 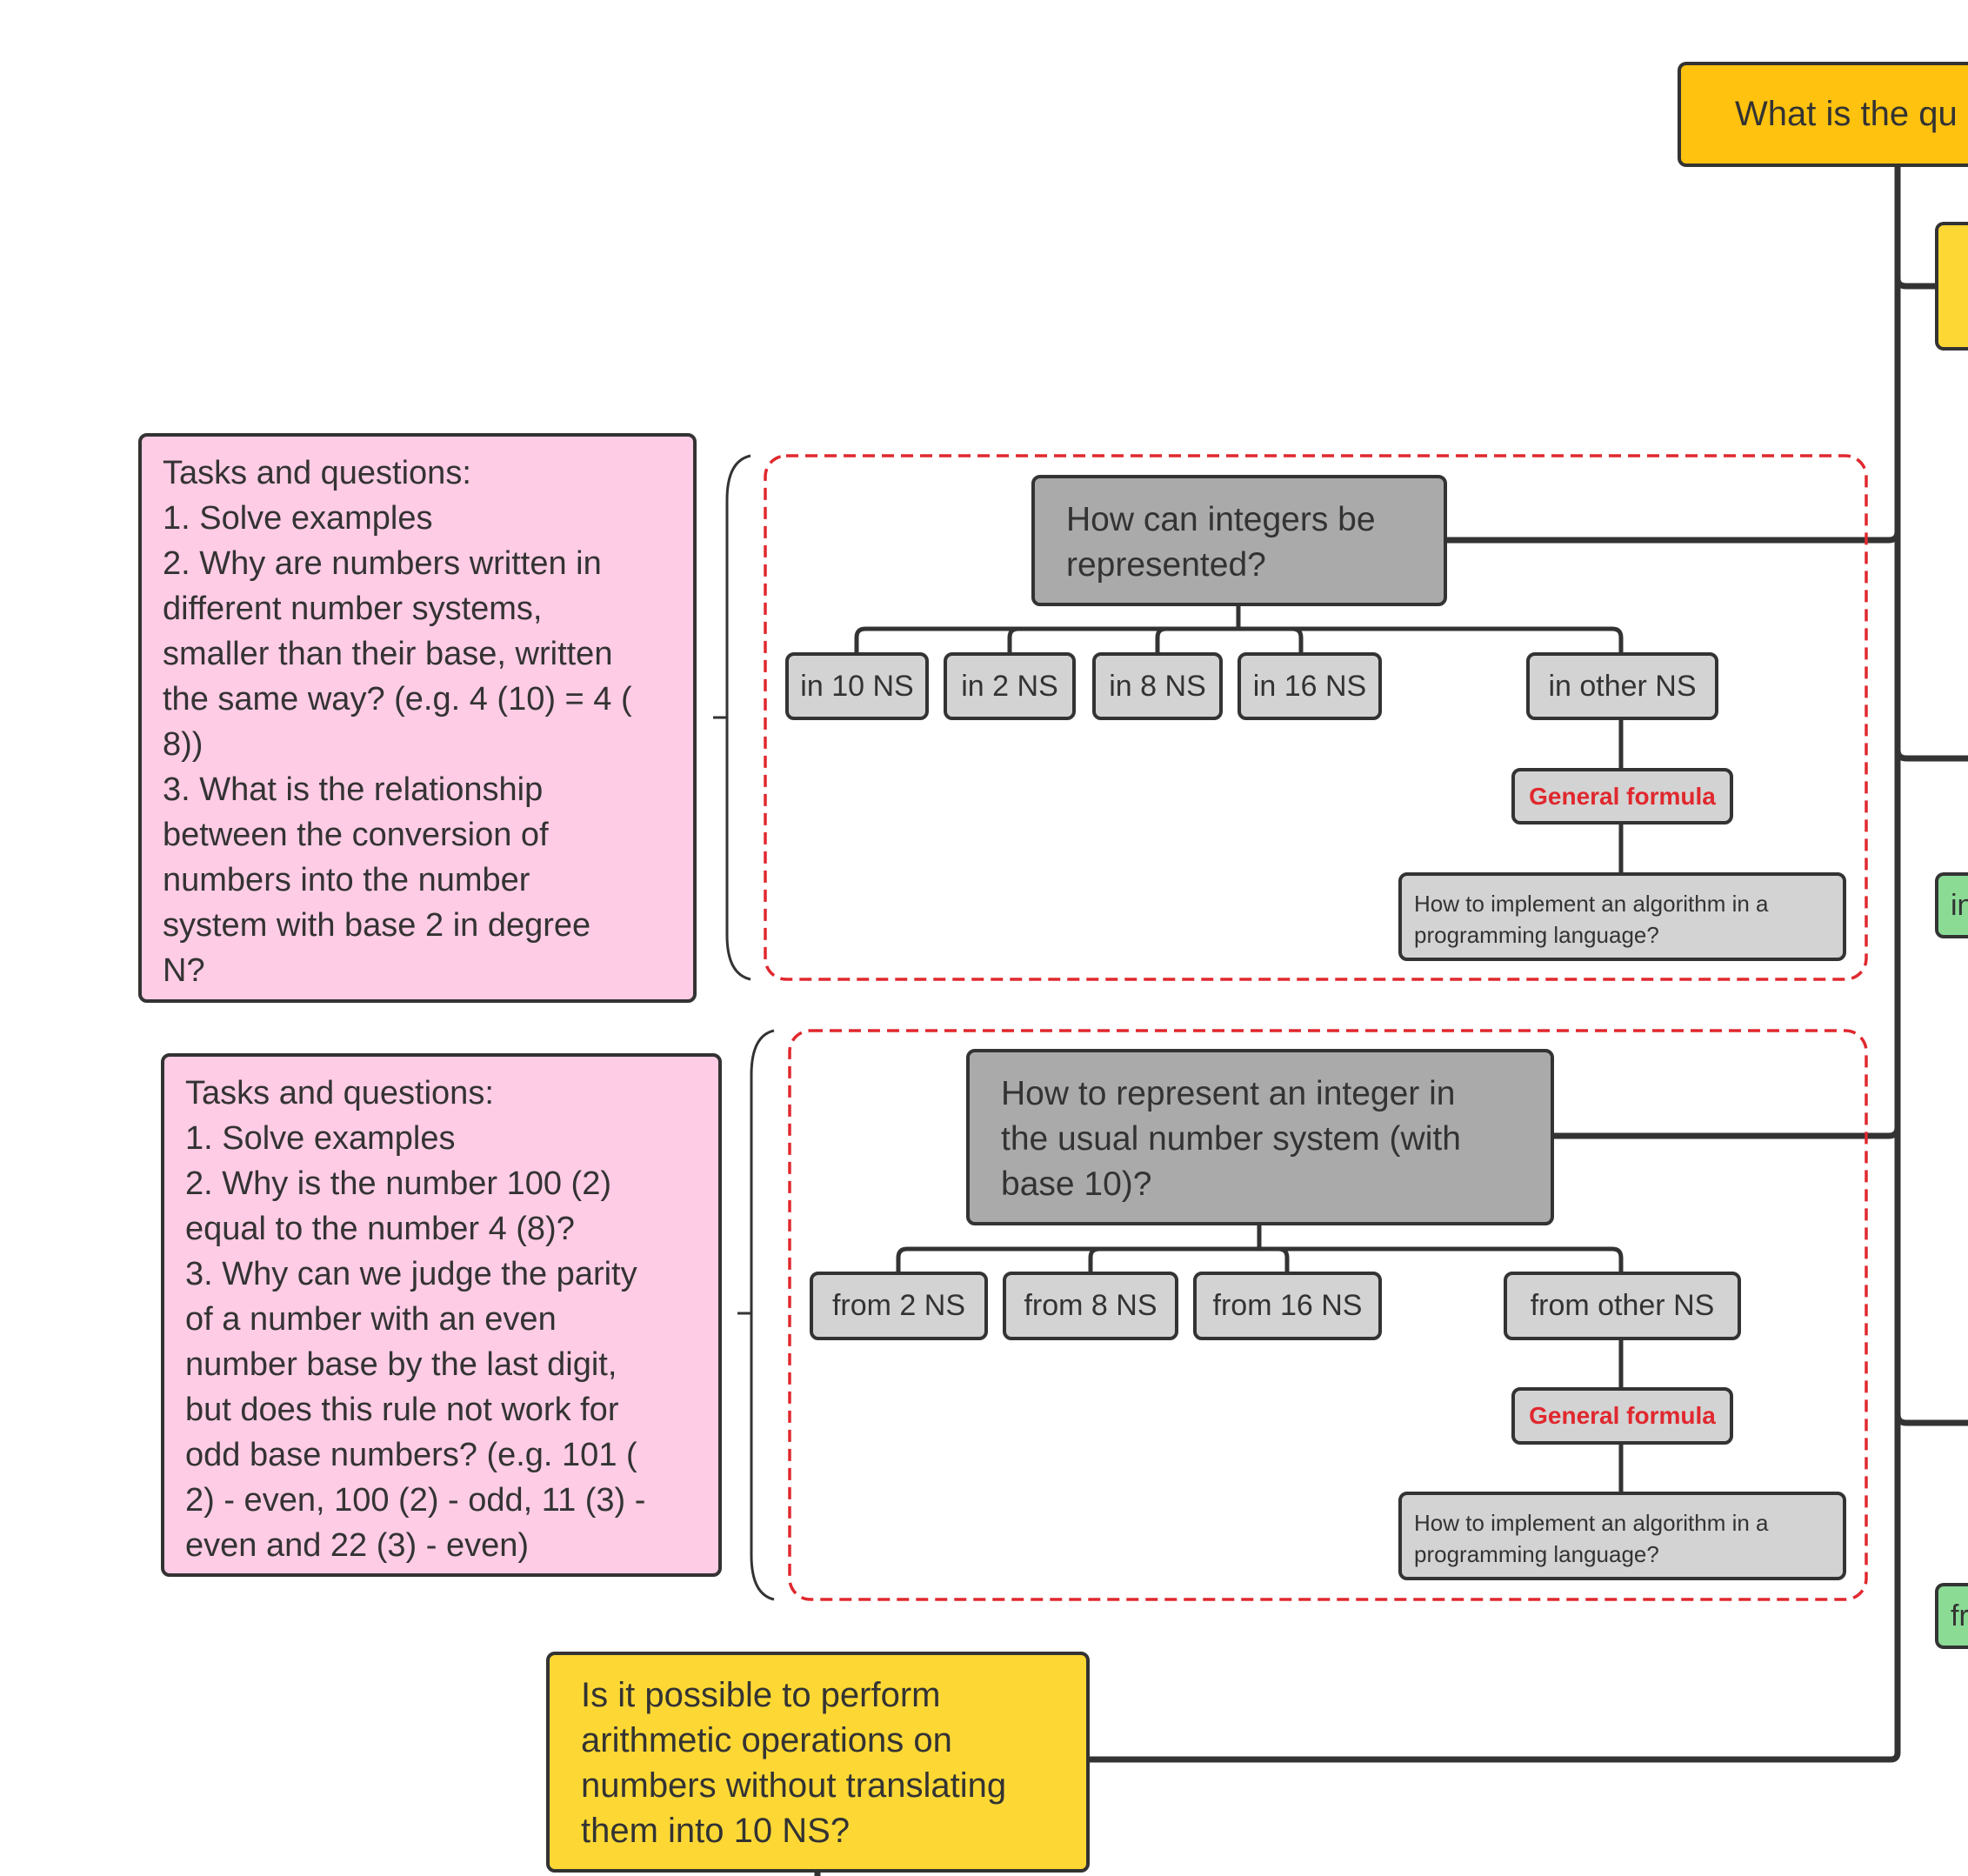 I want to click on leaf-in-2-ns: in 2 NS, so click(x=1010, y=686).